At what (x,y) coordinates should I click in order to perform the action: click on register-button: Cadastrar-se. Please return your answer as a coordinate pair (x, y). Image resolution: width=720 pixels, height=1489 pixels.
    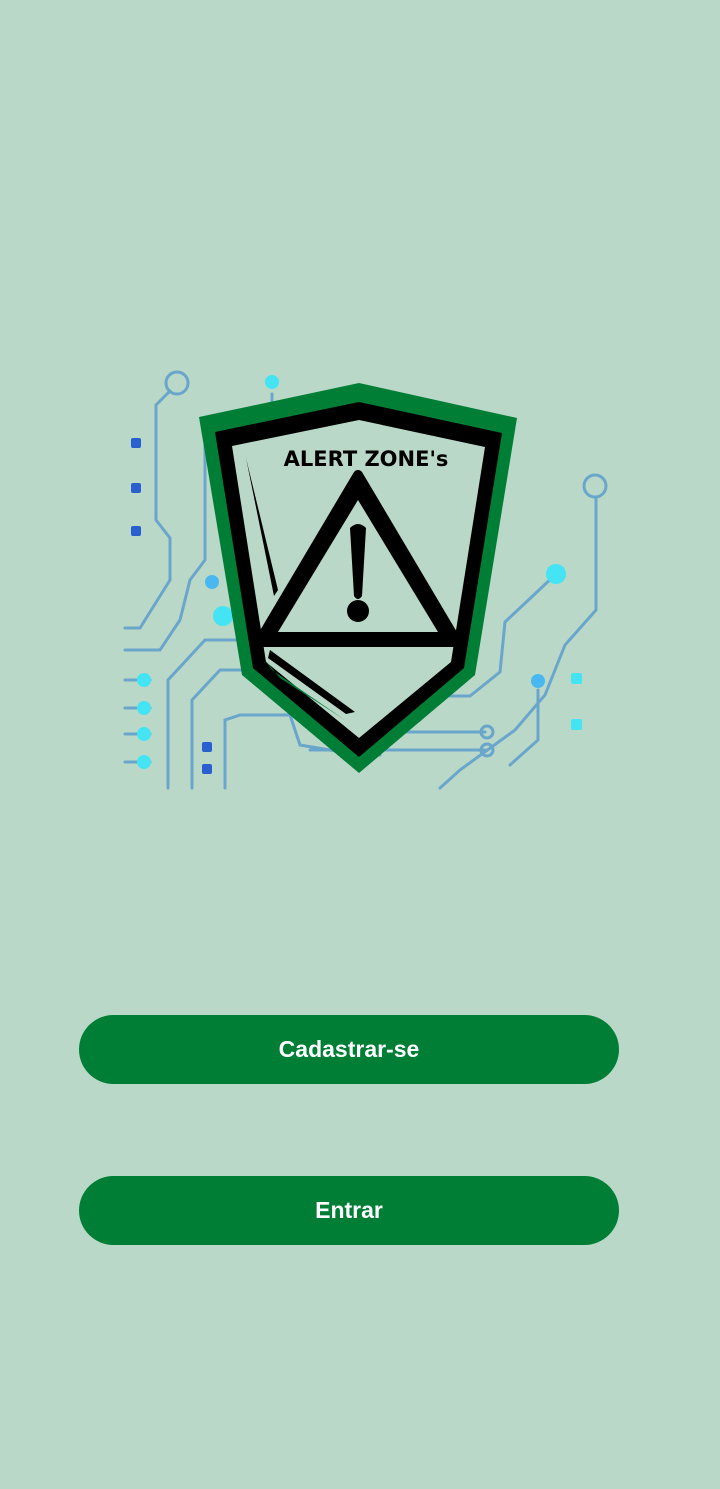
    Looking at the image, I should click on (349, 1049).